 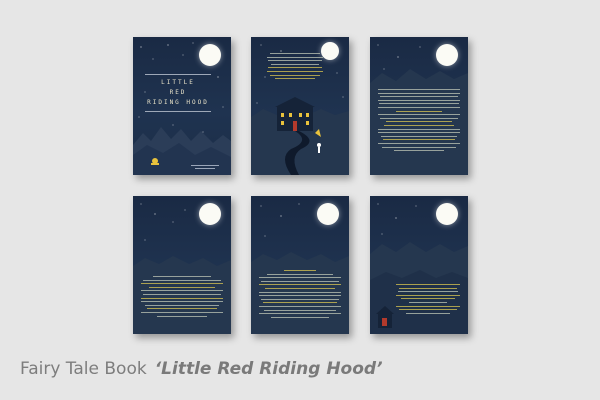 I want to click on book-page-house-scene, so click(x=300, y=106).